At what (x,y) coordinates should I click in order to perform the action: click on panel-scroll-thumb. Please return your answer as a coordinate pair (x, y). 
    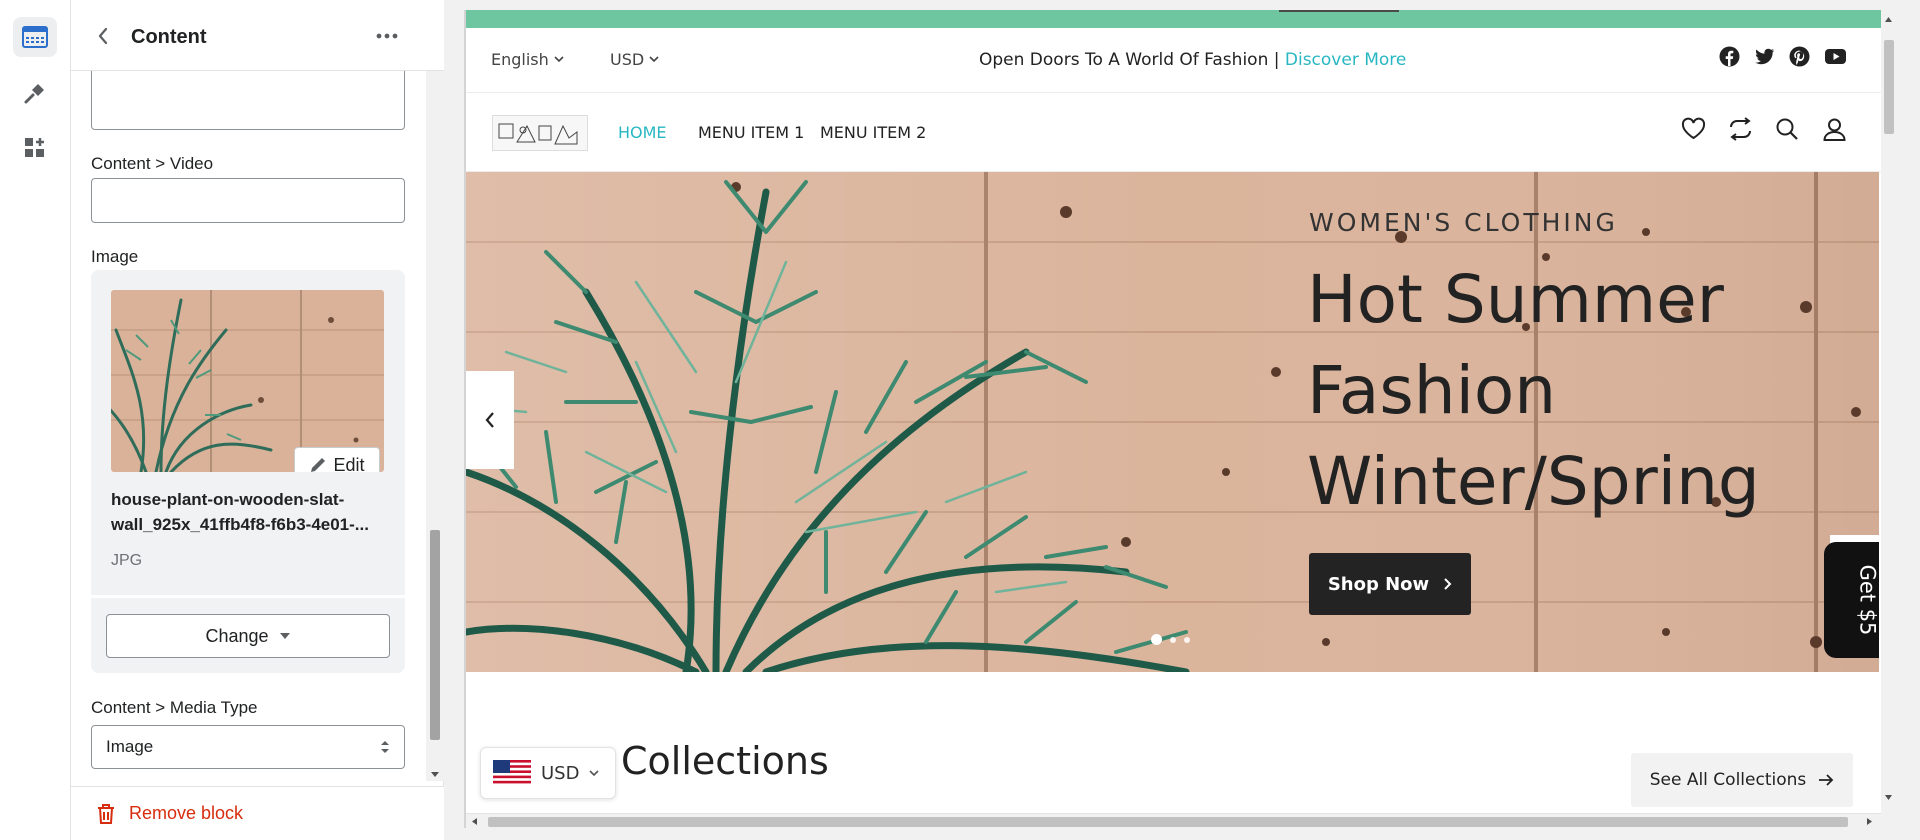
    Looking at the image, I should click on (435, 635).